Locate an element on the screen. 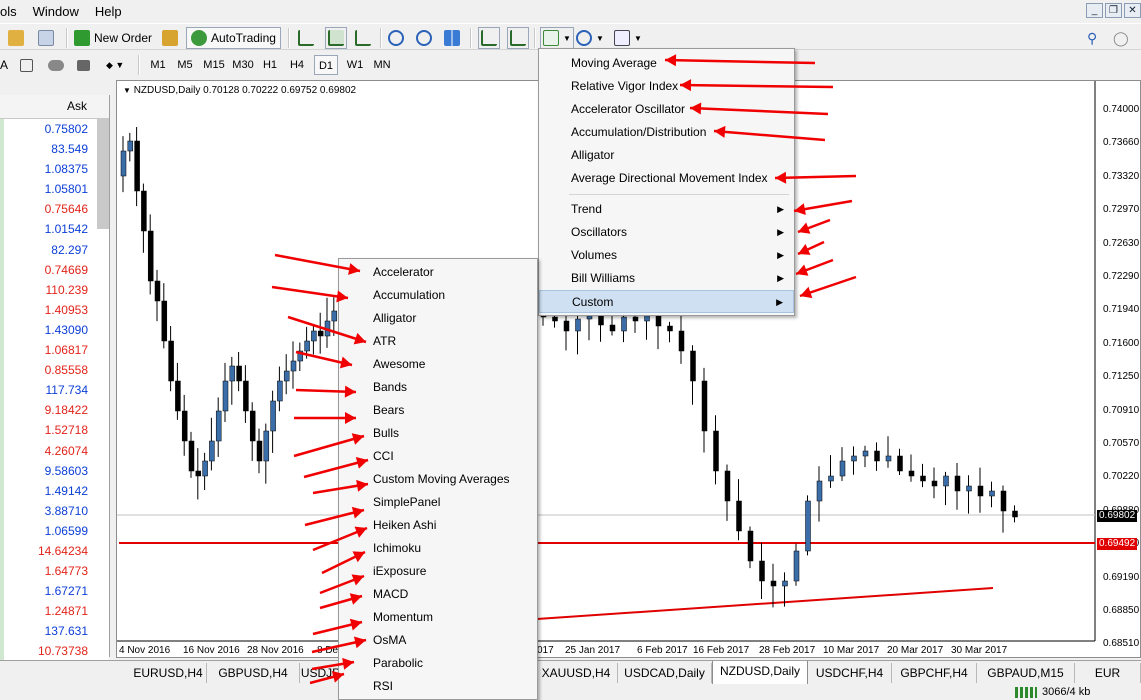 The height and width of the screenshot is (700, 1141). ask-price-cell: 1.40953 is located at coordinates (54, 309).